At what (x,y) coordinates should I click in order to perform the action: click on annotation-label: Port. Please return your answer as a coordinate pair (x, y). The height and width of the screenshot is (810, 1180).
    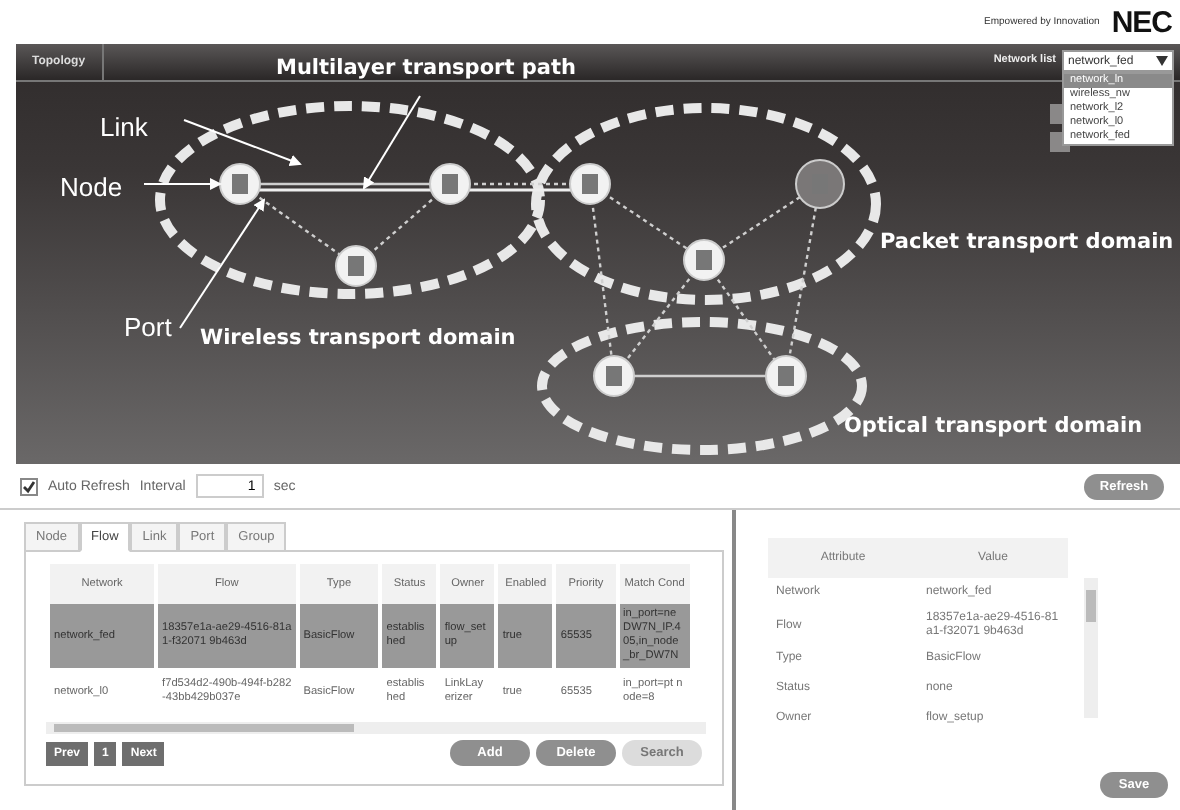
    Looking at the image, I should click on (148, 327).